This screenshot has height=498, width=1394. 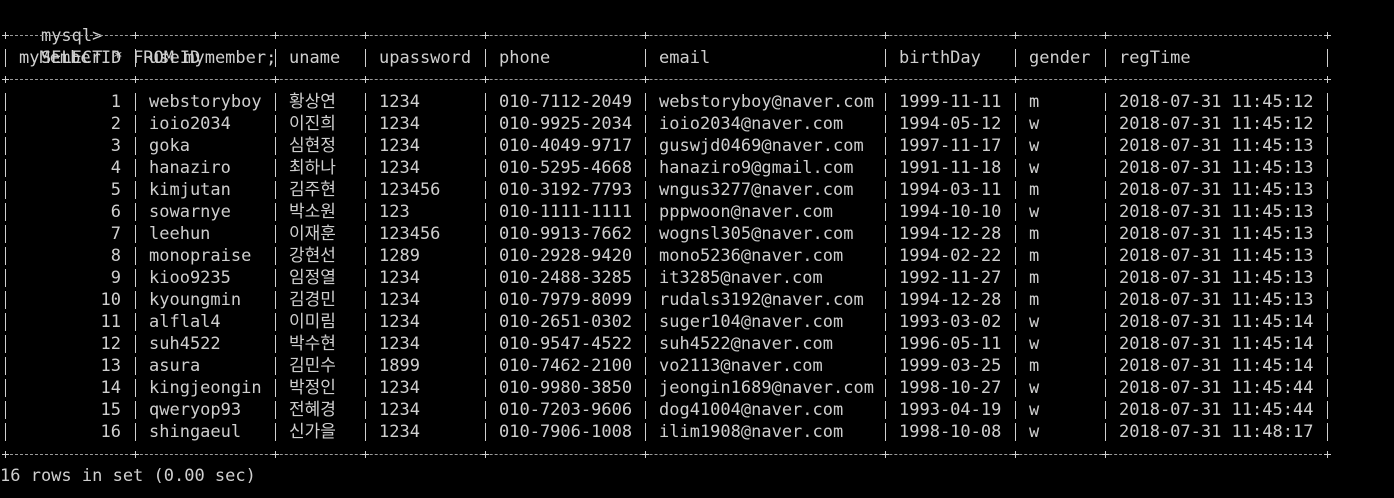 I want to click on row-regtime: 2018-07-31 11:45:14, so click(x=1216, y=366).